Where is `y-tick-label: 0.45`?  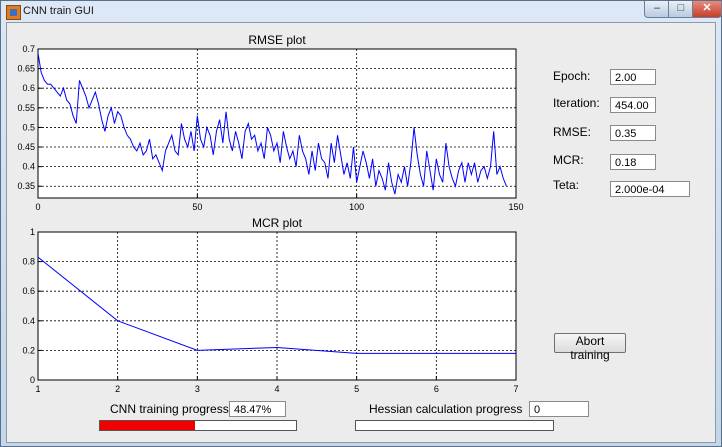
y-tick-label: 0.45 is located at coordinates (26, 147).